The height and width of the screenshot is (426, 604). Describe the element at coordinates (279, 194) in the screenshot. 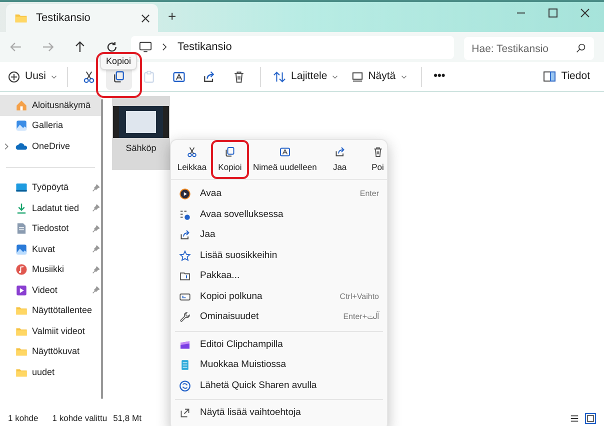

I see `menu-item: Avaa Enter` at that location.